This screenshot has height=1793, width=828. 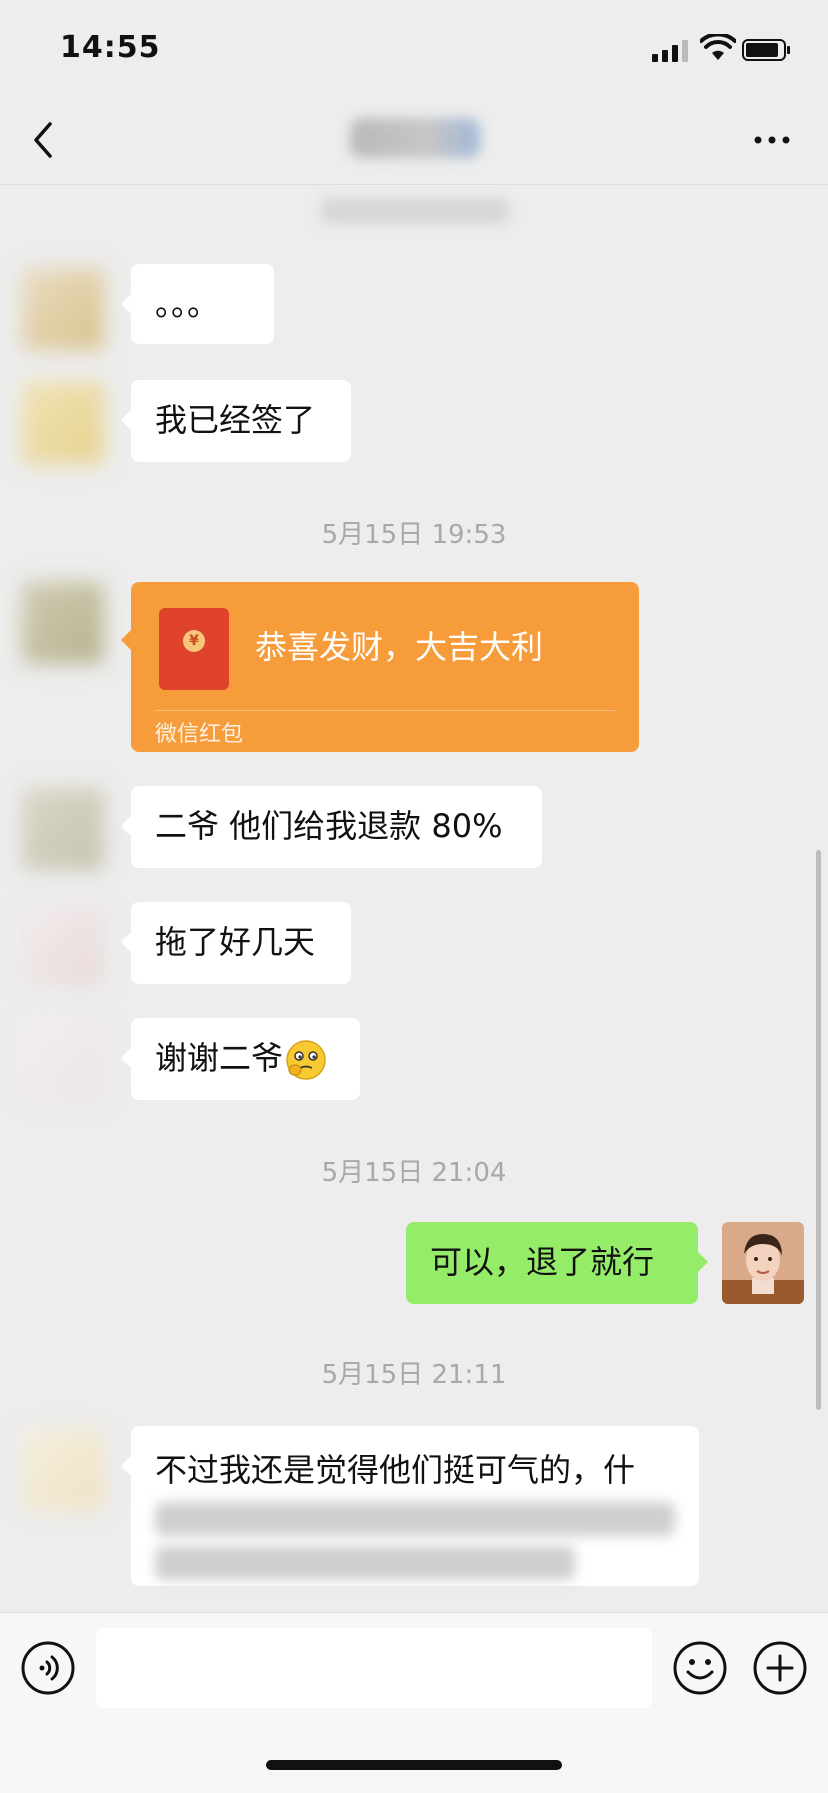 I want to click on red-packet-title: 恭喜发财，大吉大利, so click(x=399, y=647).